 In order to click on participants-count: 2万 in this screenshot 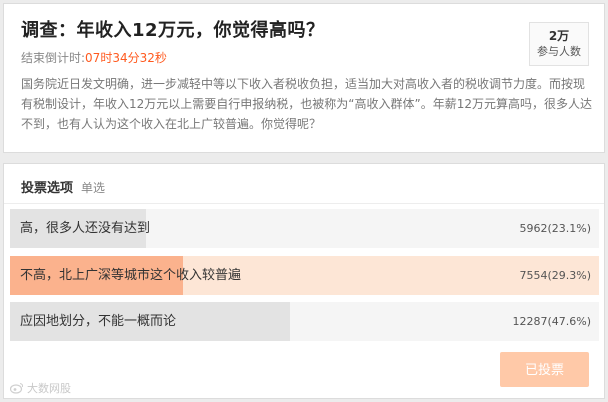, I will do `click(559, 36)`.